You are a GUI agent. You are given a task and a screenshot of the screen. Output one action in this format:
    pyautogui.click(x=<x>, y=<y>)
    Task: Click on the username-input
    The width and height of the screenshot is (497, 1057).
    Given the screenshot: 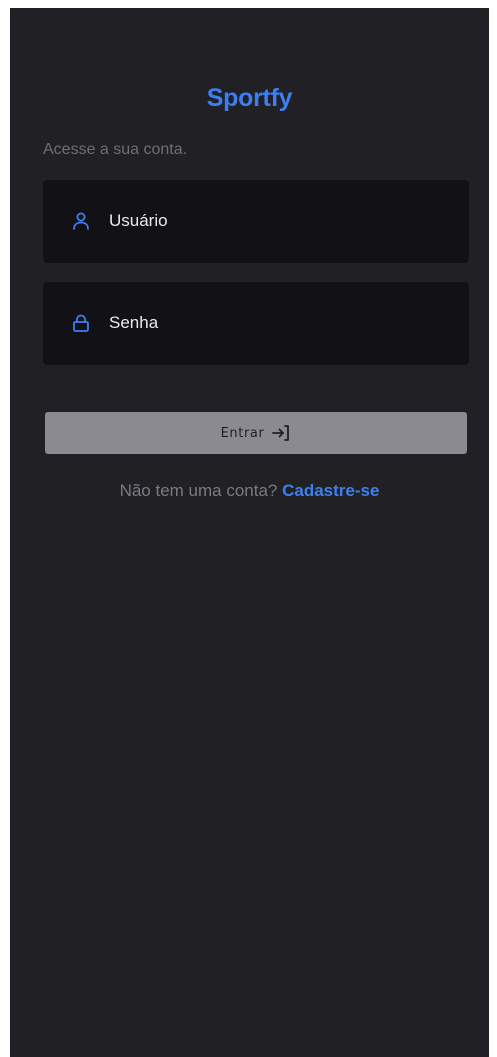 What is the action you would take?
    pyautogui.click(x=274, y=221)
    